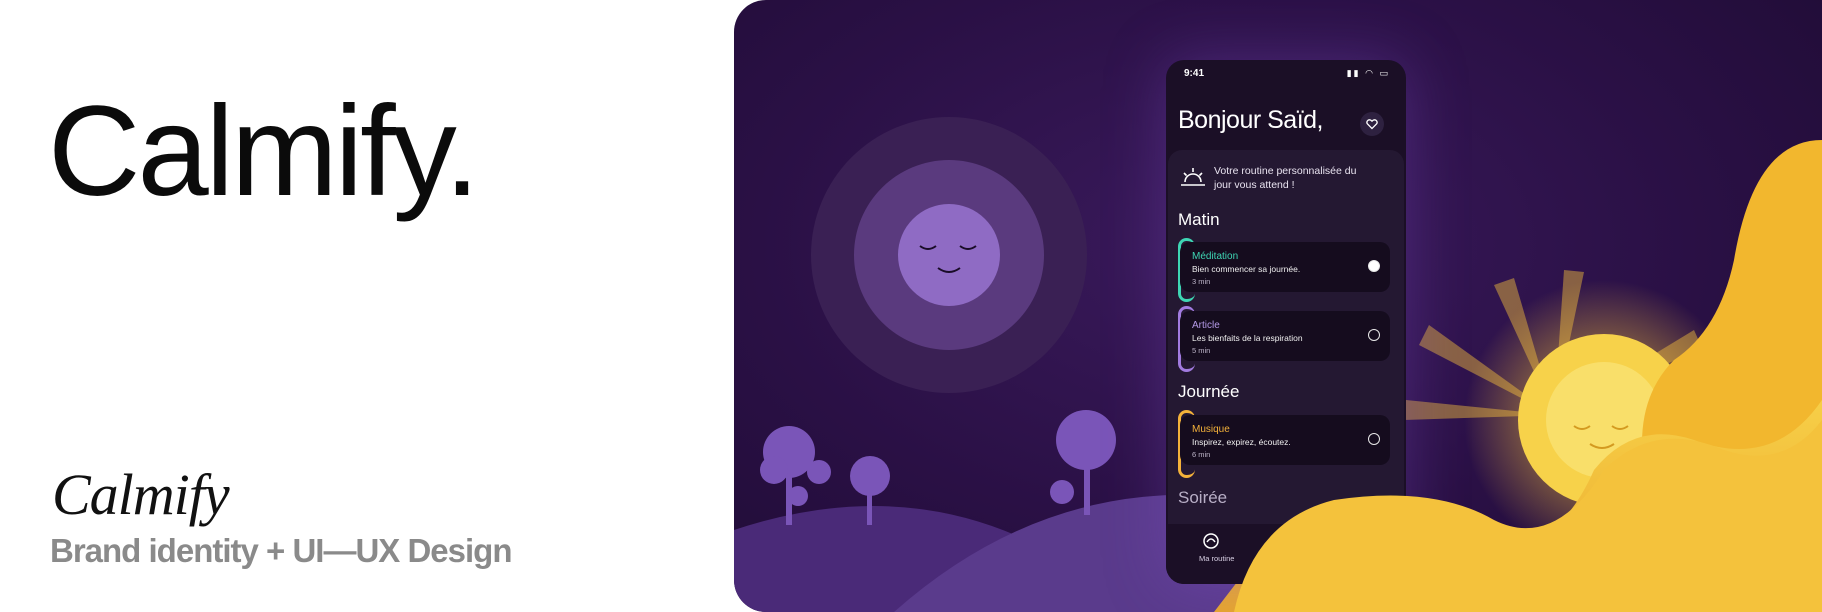 The width and height of the screenshot is (1822, 612). Describe the element at coordinates (1241, 442) in the screenshot. I see `item-description: Inspirez, expirez, écoutez.` at that location.